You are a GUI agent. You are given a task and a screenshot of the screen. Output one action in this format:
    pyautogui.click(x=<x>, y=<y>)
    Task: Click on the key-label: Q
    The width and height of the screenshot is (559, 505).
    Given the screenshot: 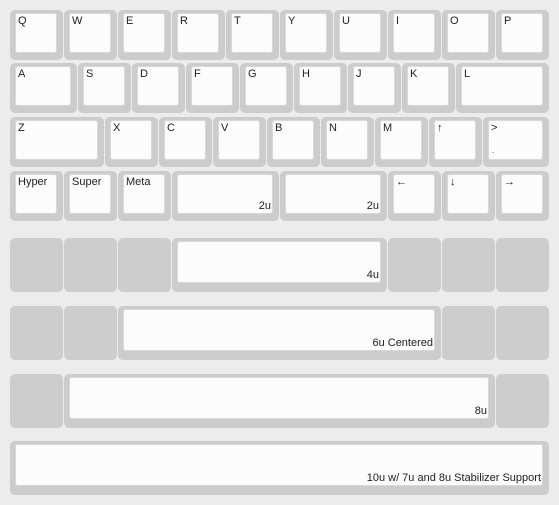 What is the action you would take?
    pyautogui.click(x=22, y=21)
    